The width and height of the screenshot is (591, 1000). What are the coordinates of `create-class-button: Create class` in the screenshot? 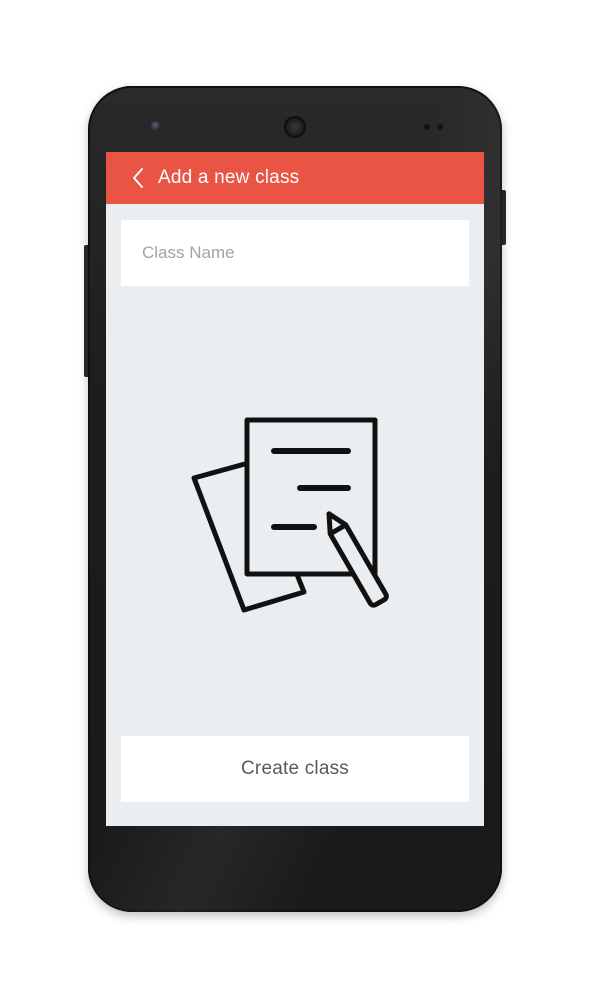 It's located at (295, 769).